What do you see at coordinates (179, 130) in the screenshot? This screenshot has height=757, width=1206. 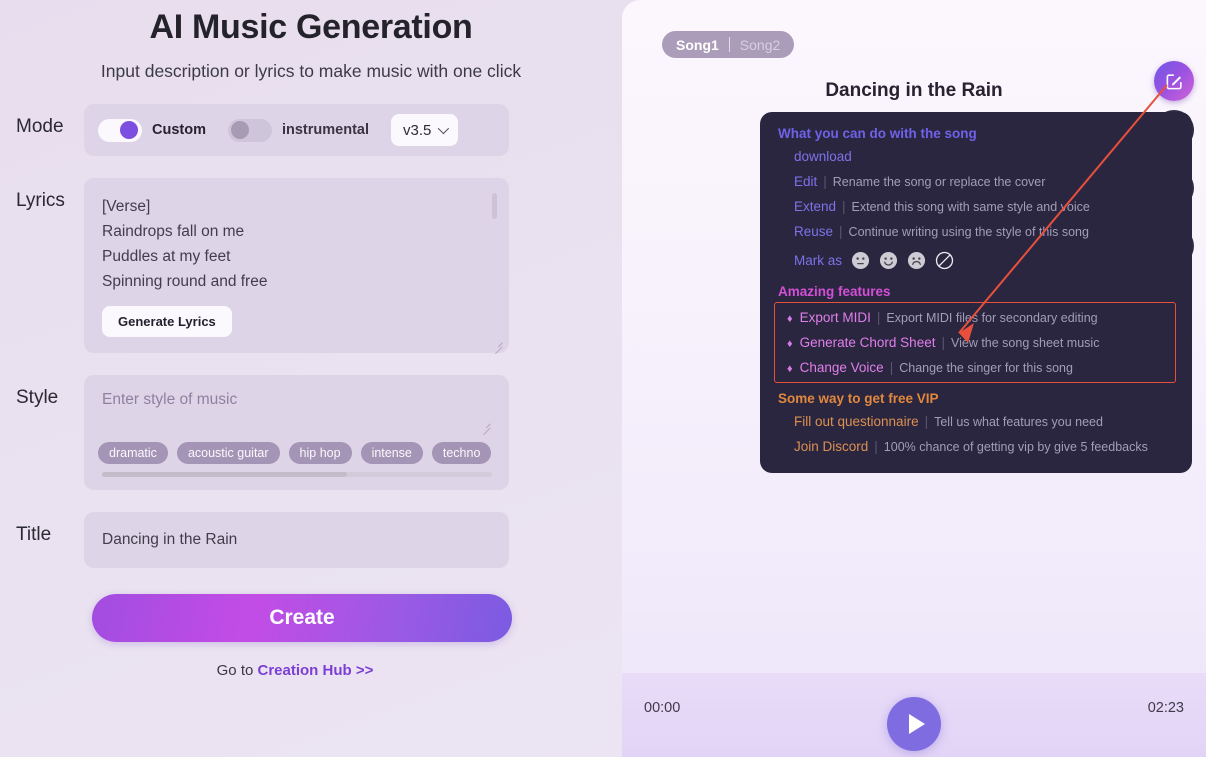 I see `custom-mode-label: Custom` at bounding box center [179, 130].